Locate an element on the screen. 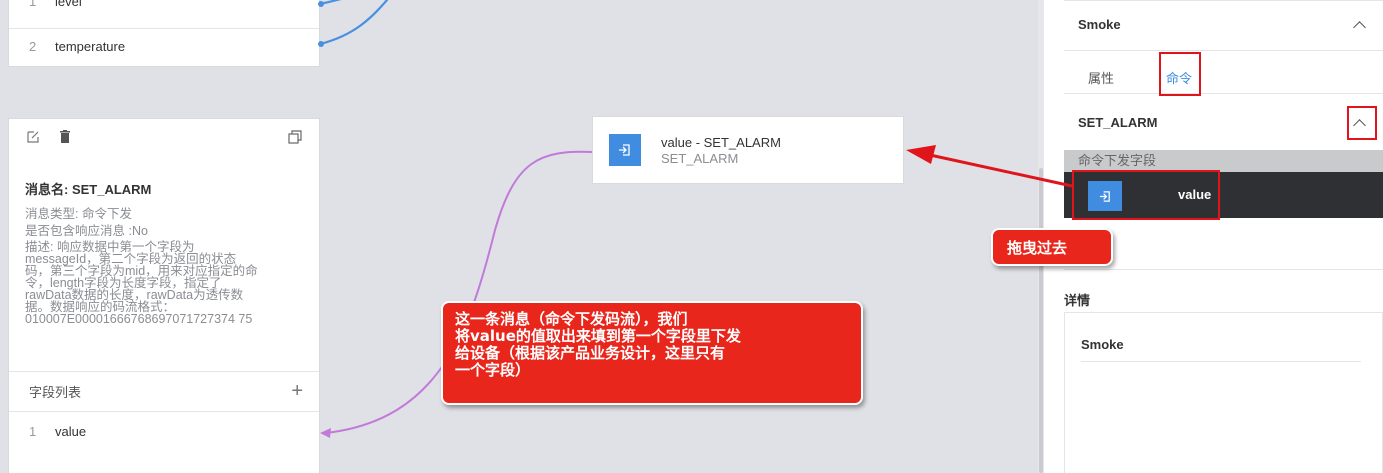 Image resolution: width=1383 pixels, height=473 pixels. message-type: 消息类型: 命令下发 is located at coordinates (78, 214).